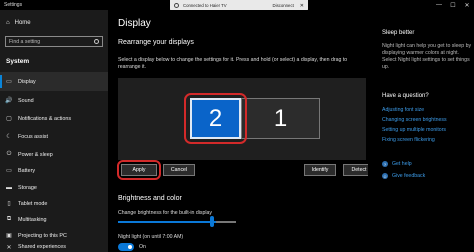  I want to click on monitor-icon: ▭, so click(9, 82).